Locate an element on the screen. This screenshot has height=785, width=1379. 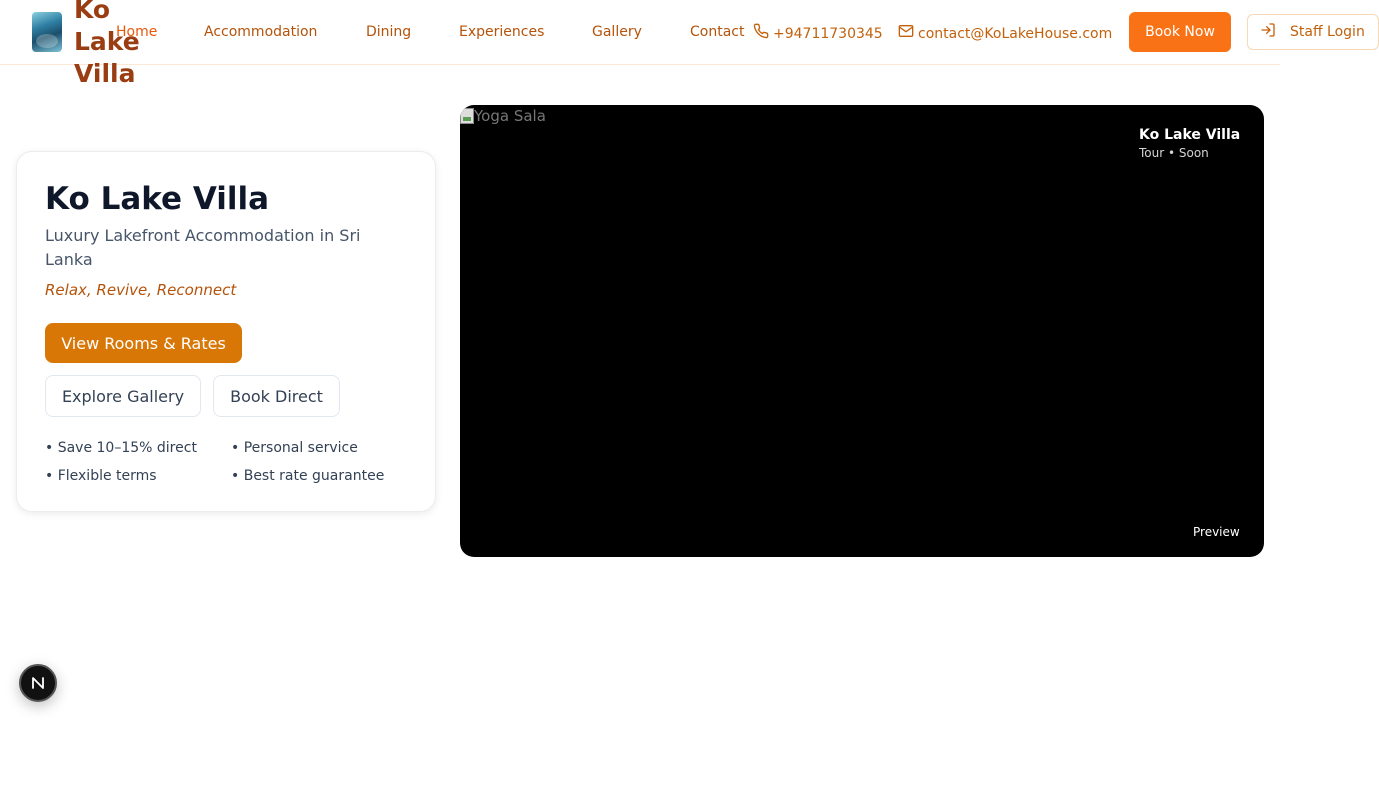
explore-gallery-button: Explore Gallery is located at coordinates (123, 396).